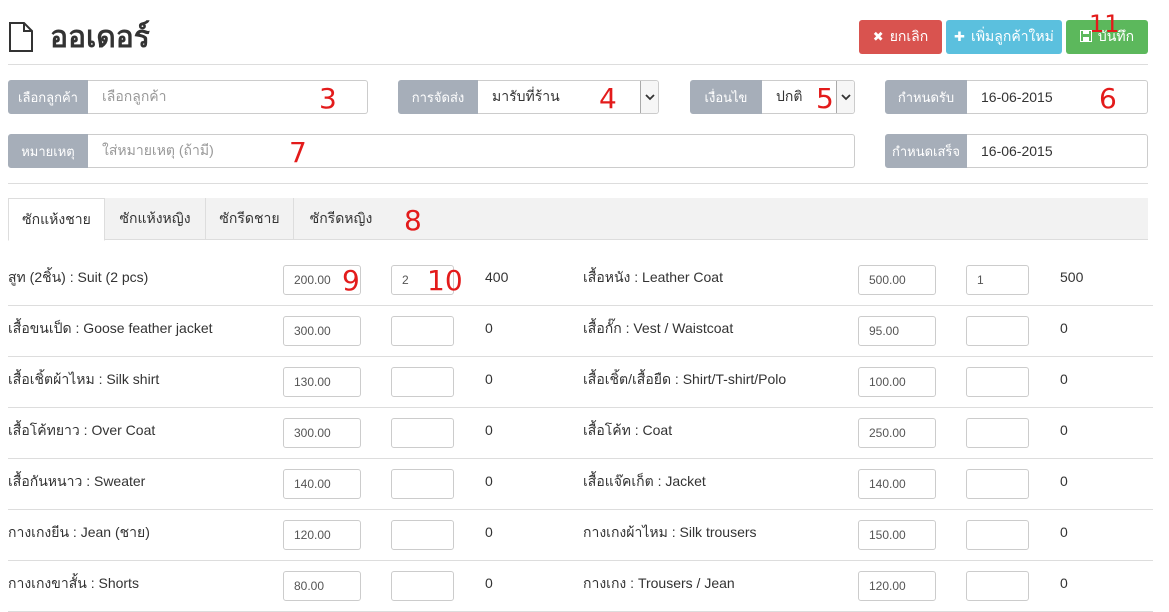 The image size is (1169, 612). I want to click on callout-11: 11, so click(1104, 24).